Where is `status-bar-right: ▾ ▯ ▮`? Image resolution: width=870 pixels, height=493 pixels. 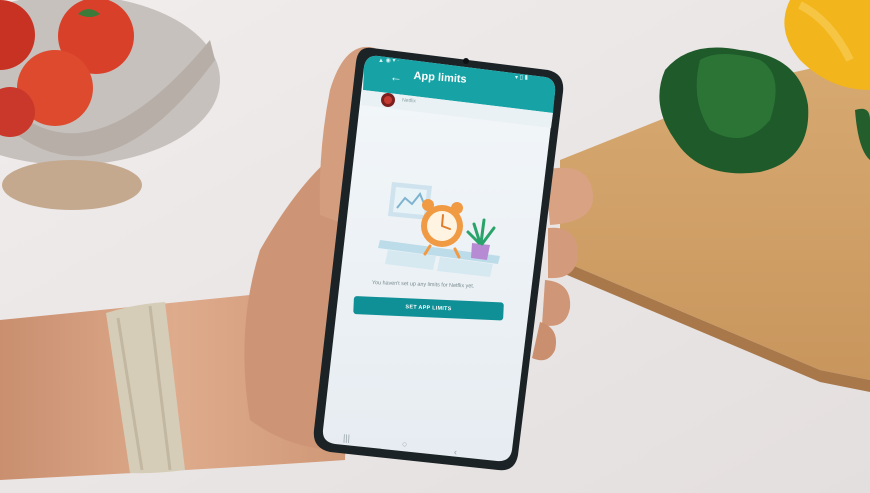
status-bar-right: ▾ ▯ ▮ is located at coordinates (521, 78).